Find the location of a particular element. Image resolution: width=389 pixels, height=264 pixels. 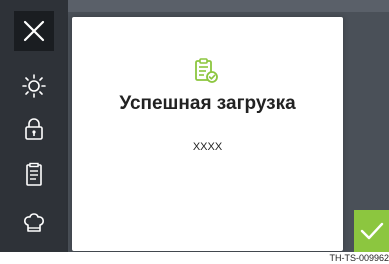

dialog-value: XXXX is located at coordinates (207, 147).